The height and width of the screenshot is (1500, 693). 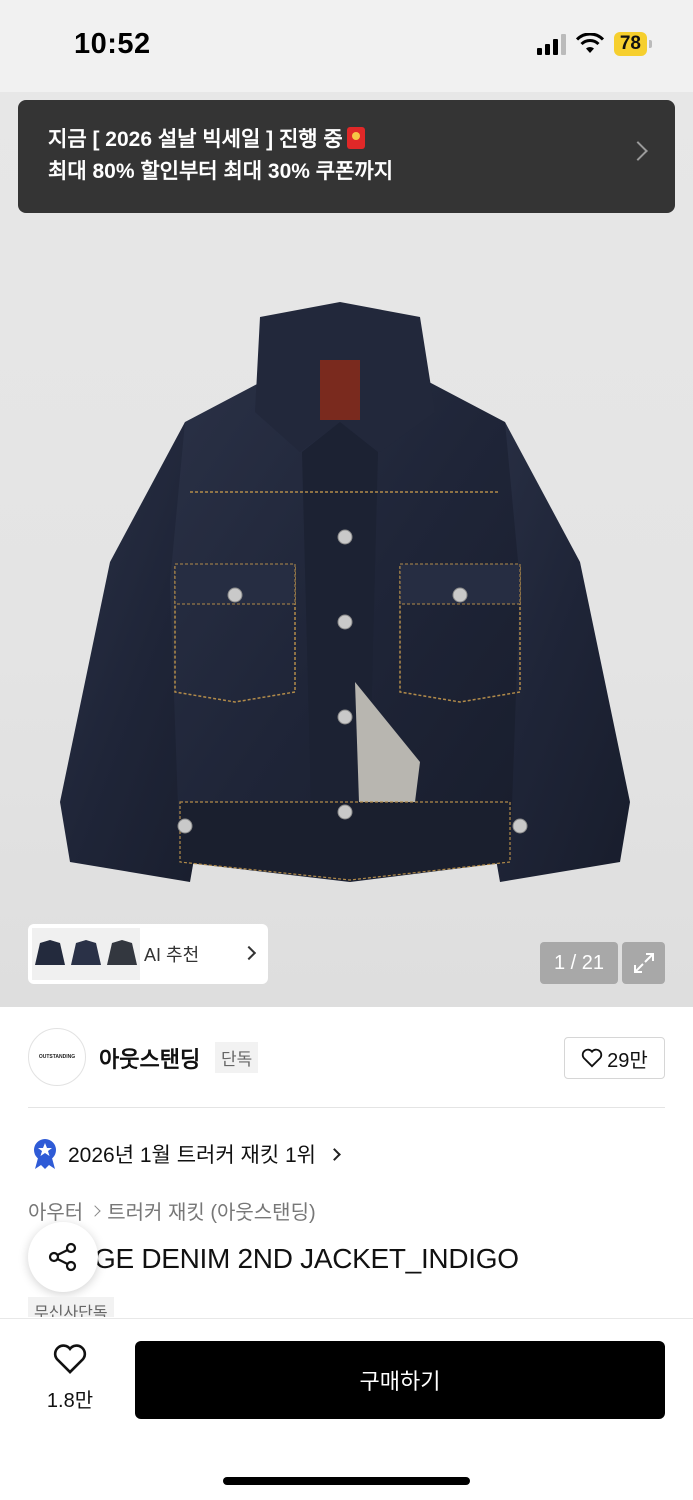 I want to click on breadcrumb: 아우터 트러커 재킷 (아웃스탠딩), so click(x=172, y=1210).